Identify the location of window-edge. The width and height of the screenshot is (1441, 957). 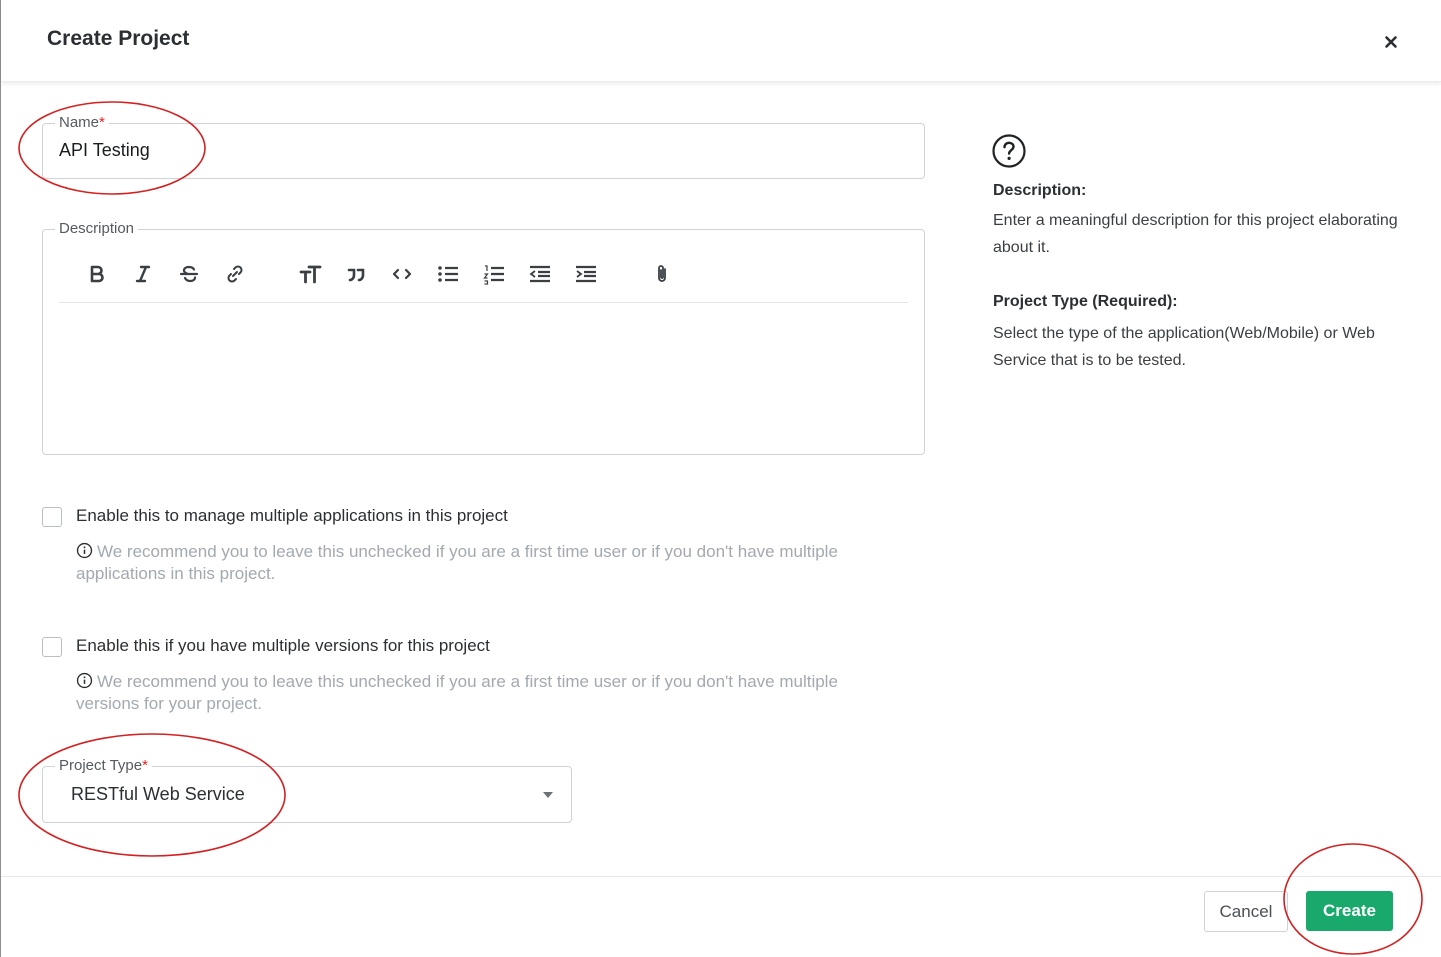
(0, 478).